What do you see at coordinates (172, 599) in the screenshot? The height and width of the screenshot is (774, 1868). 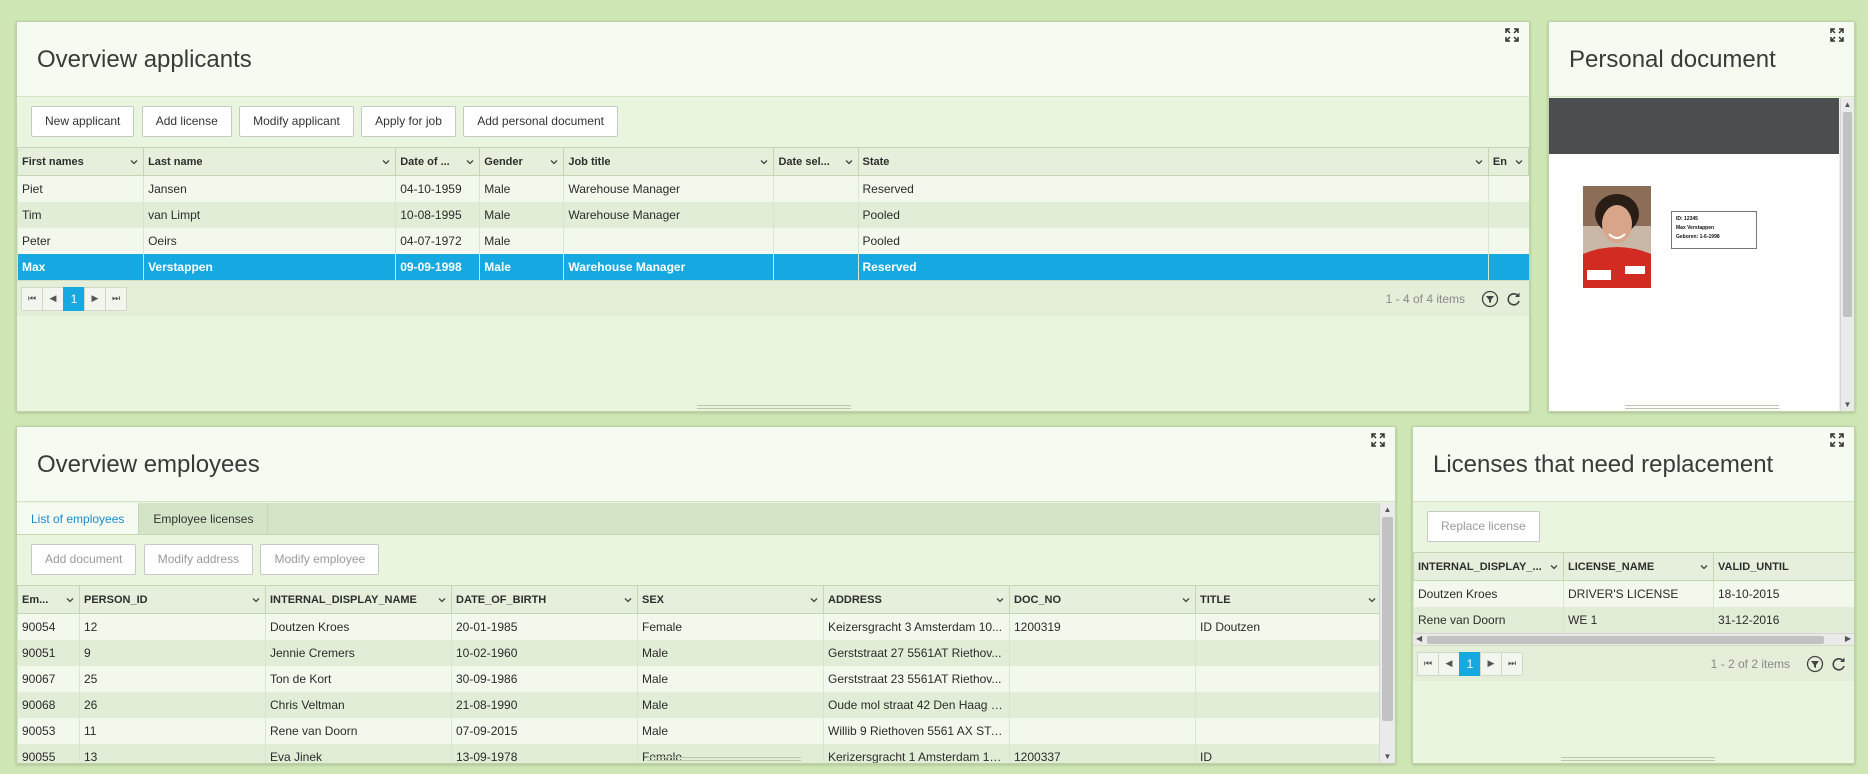 I see `column-header: PERSON_ID` at bounding box center [172, 599].